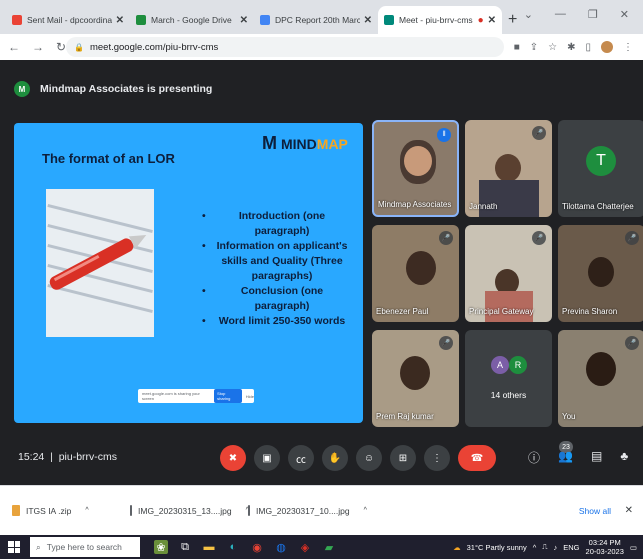  Describe the element at coordinates (590, 311) in the screenshot. I see `participant-name: Previna Sharon` at that location.